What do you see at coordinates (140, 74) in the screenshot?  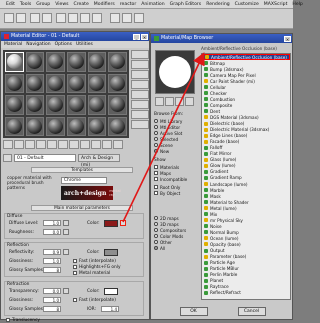 I see `background-icon` at bounding box center [140, 74].